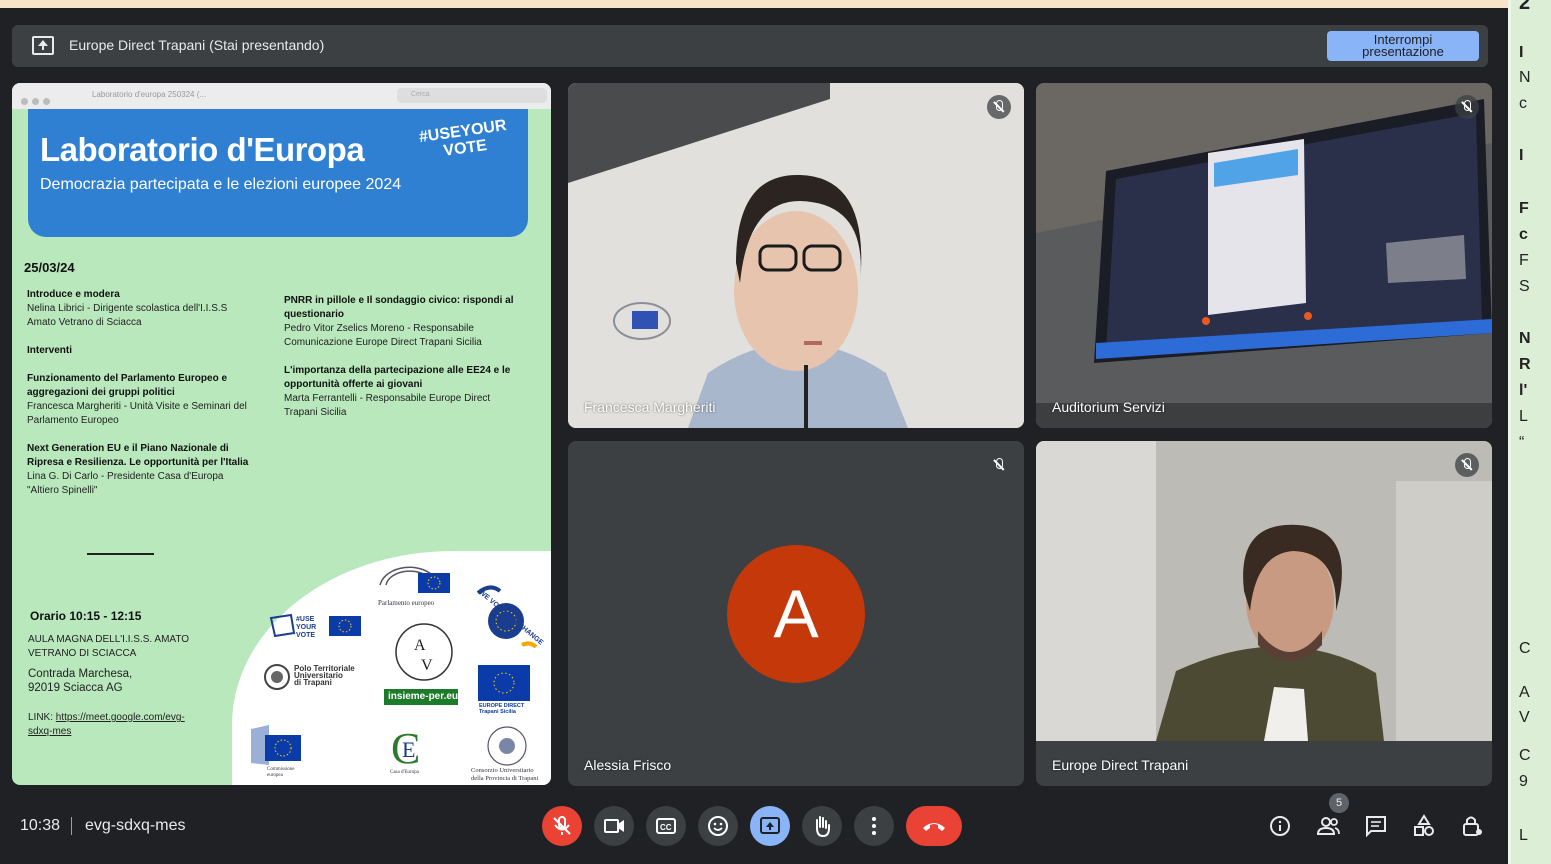  What do you see at coordinates (1523, 781) in the screenshot?
I see `doc-fragment: 9` at bounding box center [1523, 781].